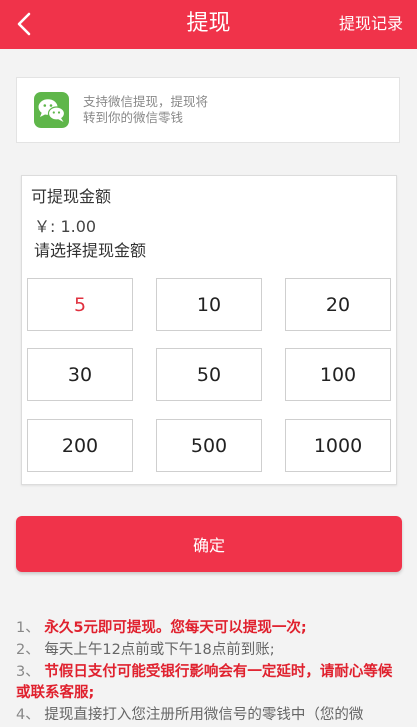  Describe the element at coordinates (28, 650) in the screenshot. I see `note-number: 2、` at that location.